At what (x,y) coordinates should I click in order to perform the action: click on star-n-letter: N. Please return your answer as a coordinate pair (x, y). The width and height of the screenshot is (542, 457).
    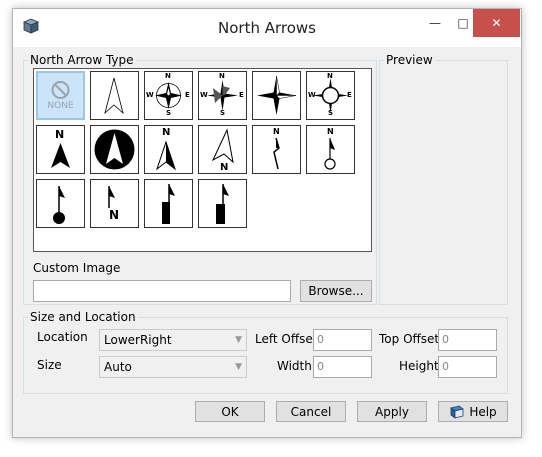
    Looking at the image, I should click on (222, 76).